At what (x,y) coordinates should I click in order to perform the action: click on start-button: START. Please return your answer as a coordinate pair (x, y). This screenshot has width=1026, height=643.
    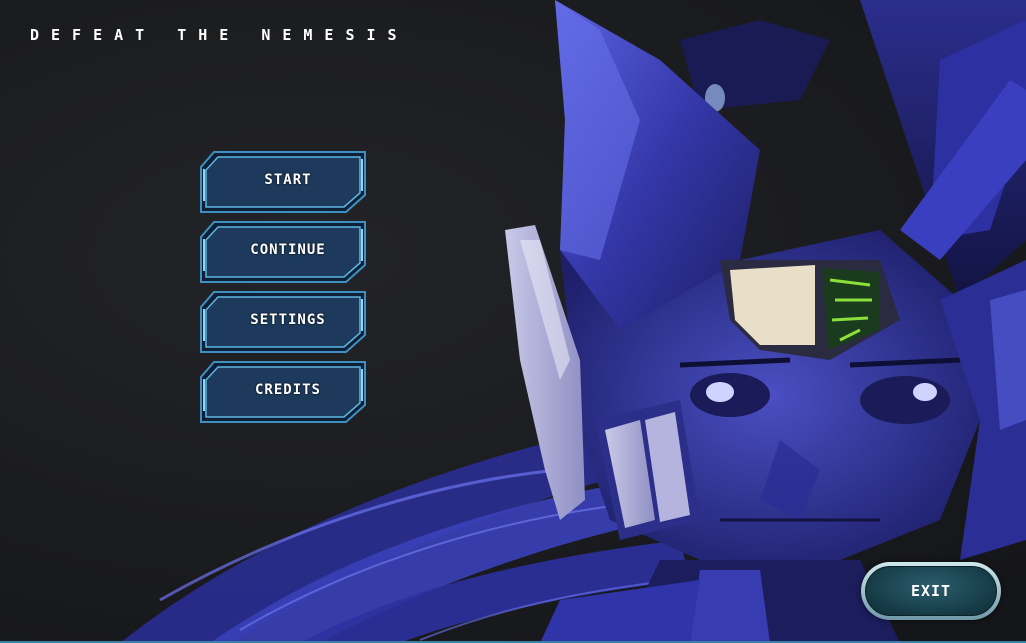
    Looking at the image, I should click on (283, 182).